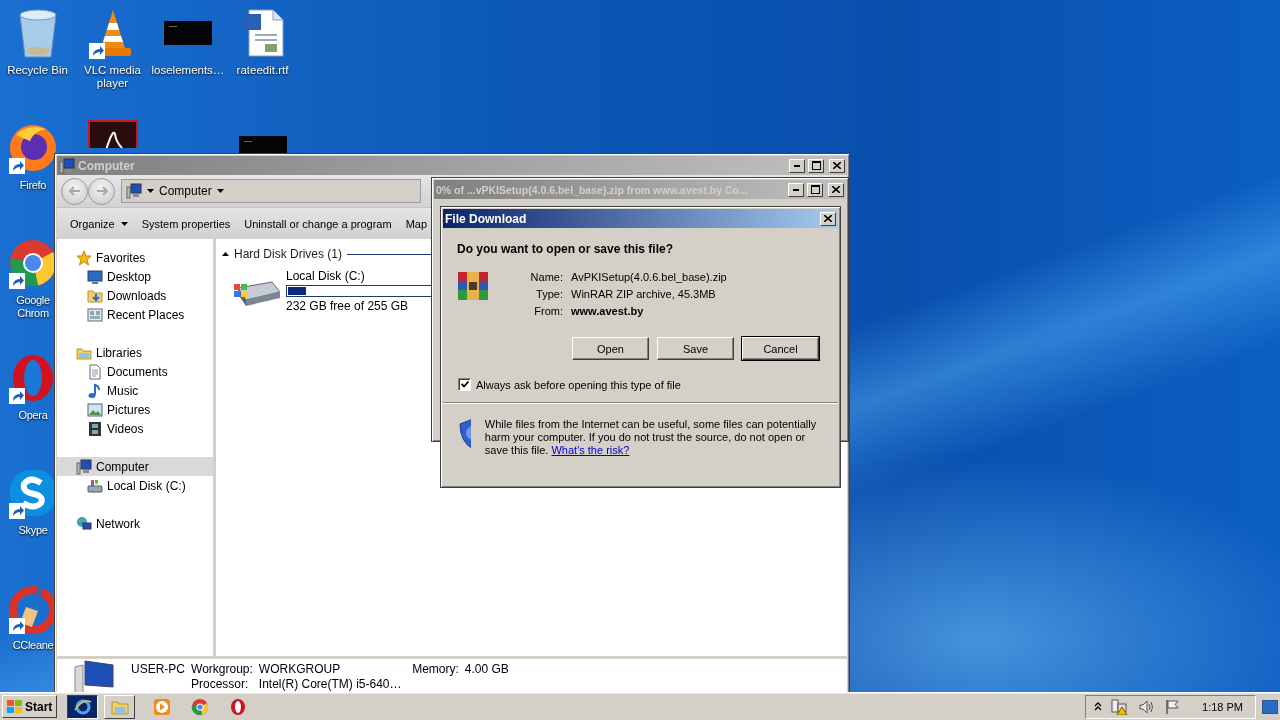 The height and width of the screenshot is (720, 1280). Describe the element at coordinates (30, 706) in the screenshot. I see `start-button: Start` at that location.